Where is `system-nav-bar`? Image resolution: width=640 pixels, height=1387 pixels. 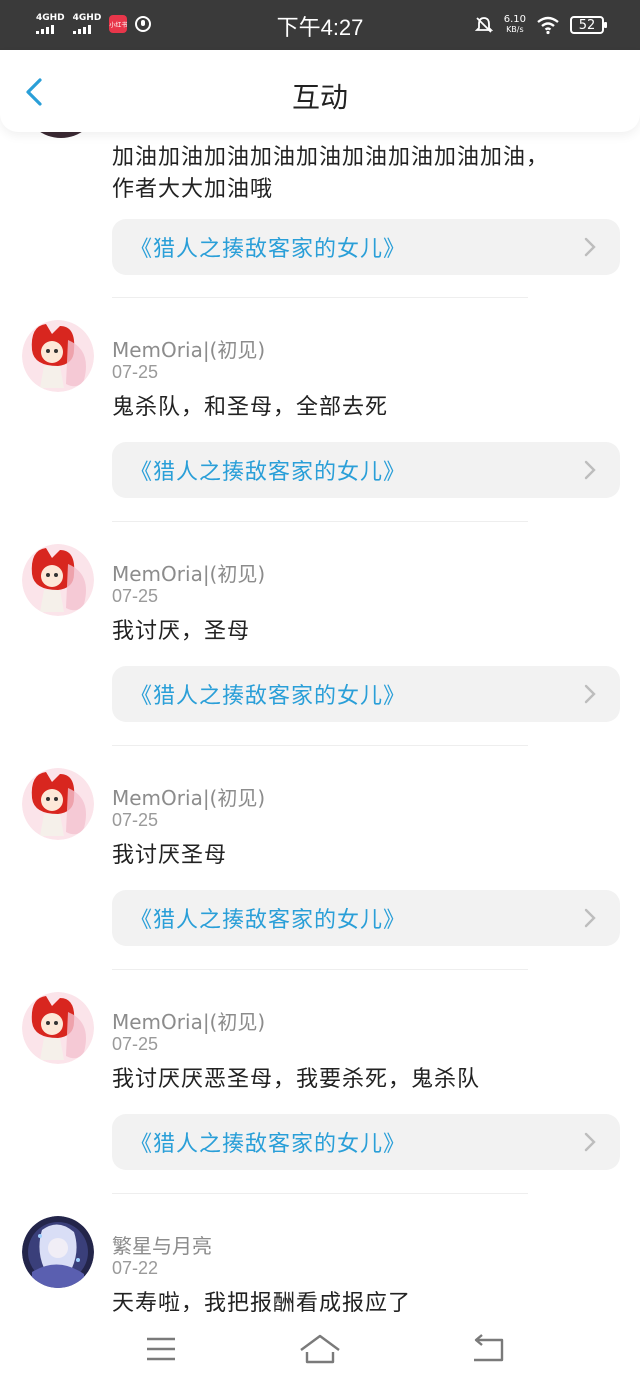 system-nav-bar is located at coordinates (320, 1349).